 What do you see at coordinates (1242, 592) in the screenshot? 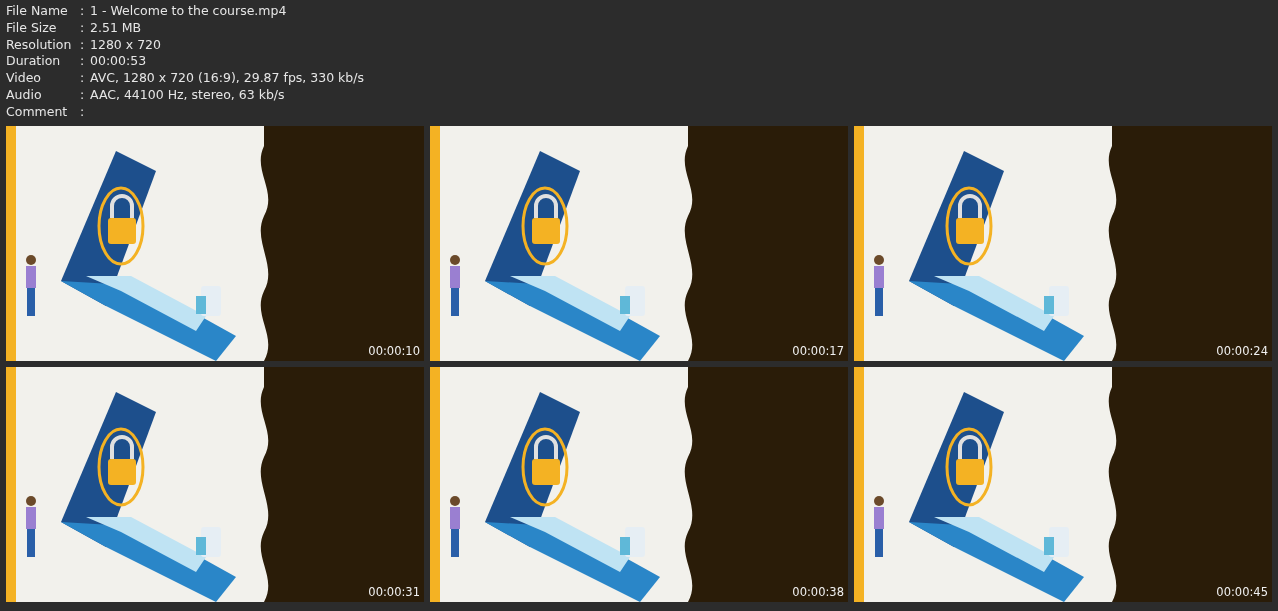
I see `timestamp: 00:00:45` at bounding box center [1242, 592].